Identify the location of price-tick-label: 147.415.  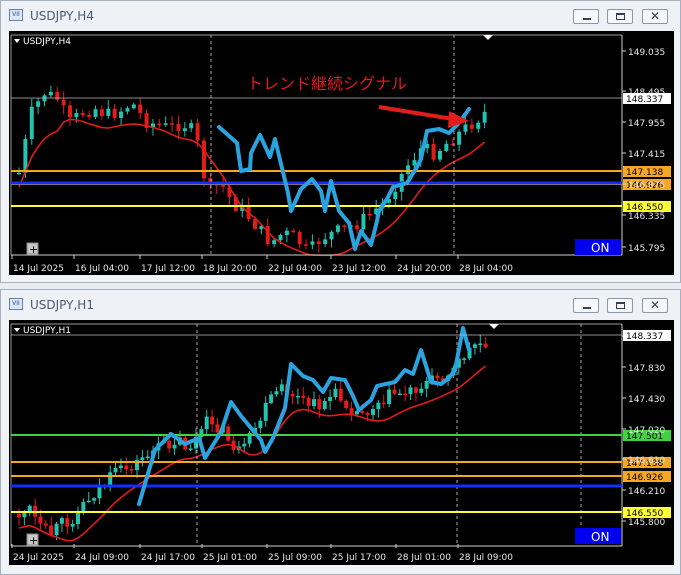
(646, 155).